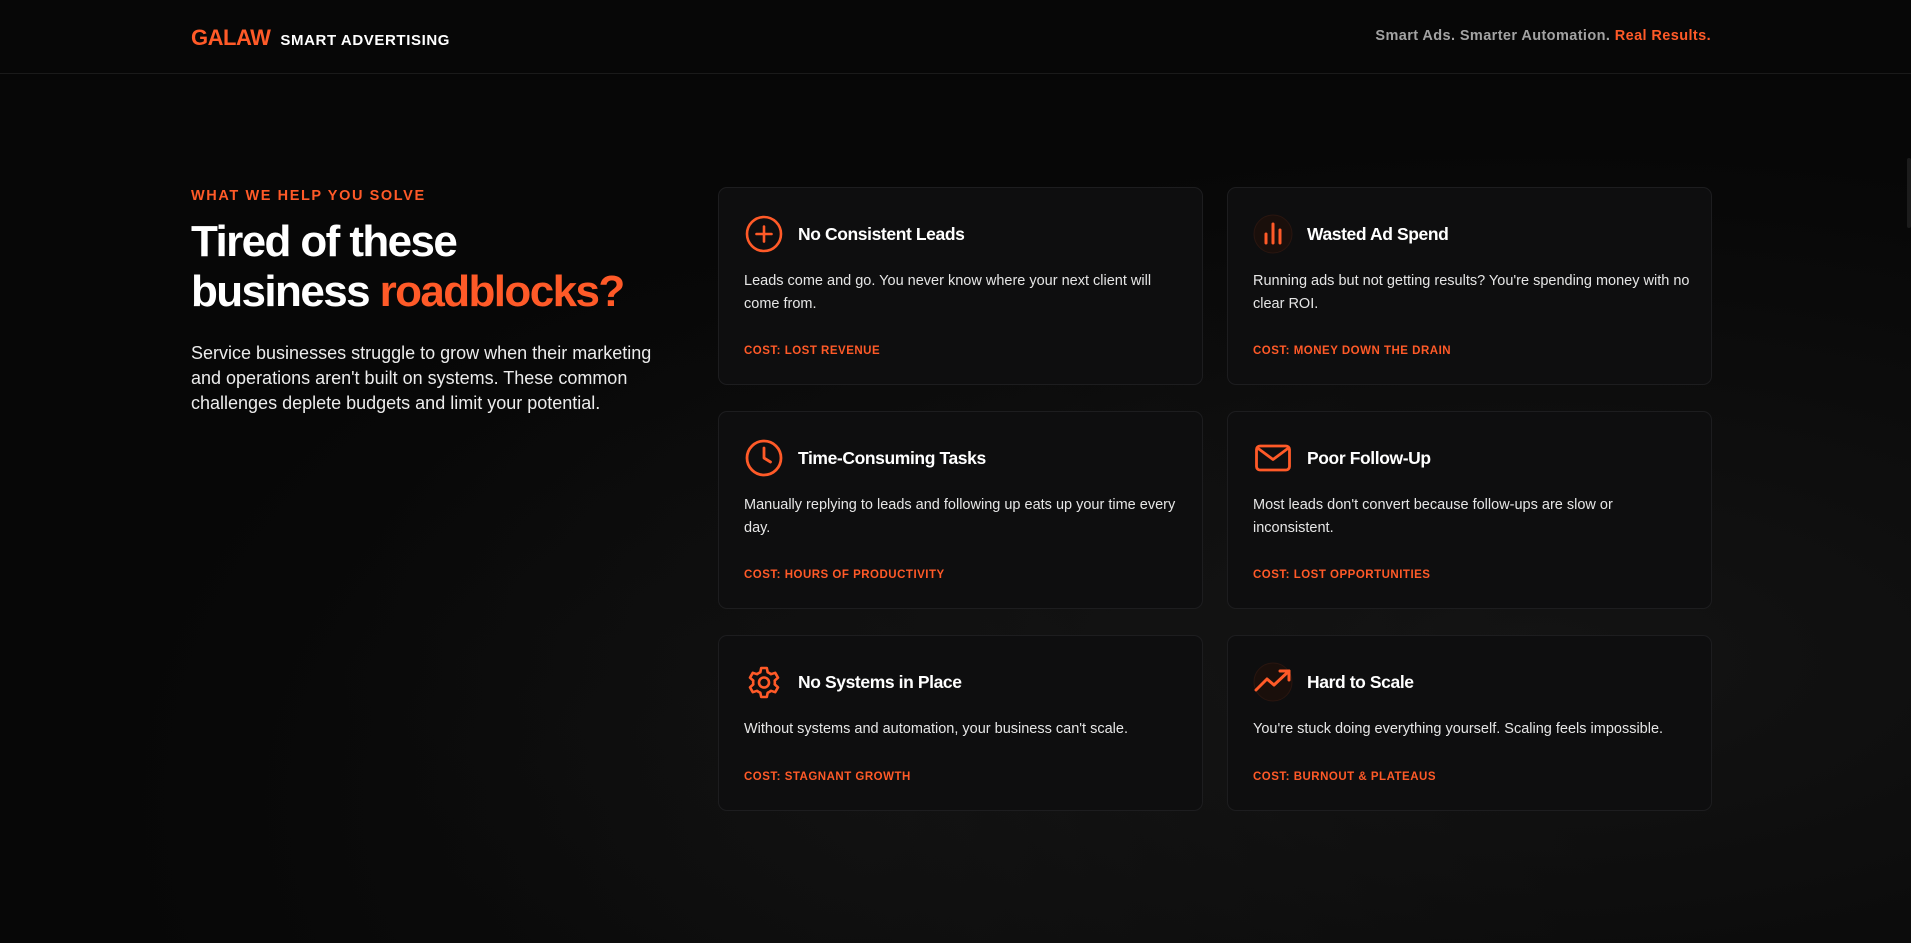 This screenshot has height=943, width=1911. What do you see at coordinates (1495, 36) in the screenshot?
I see `tagline-plain: Smart Ads. Smarter Automation.` at bounding box center [1495, 36].